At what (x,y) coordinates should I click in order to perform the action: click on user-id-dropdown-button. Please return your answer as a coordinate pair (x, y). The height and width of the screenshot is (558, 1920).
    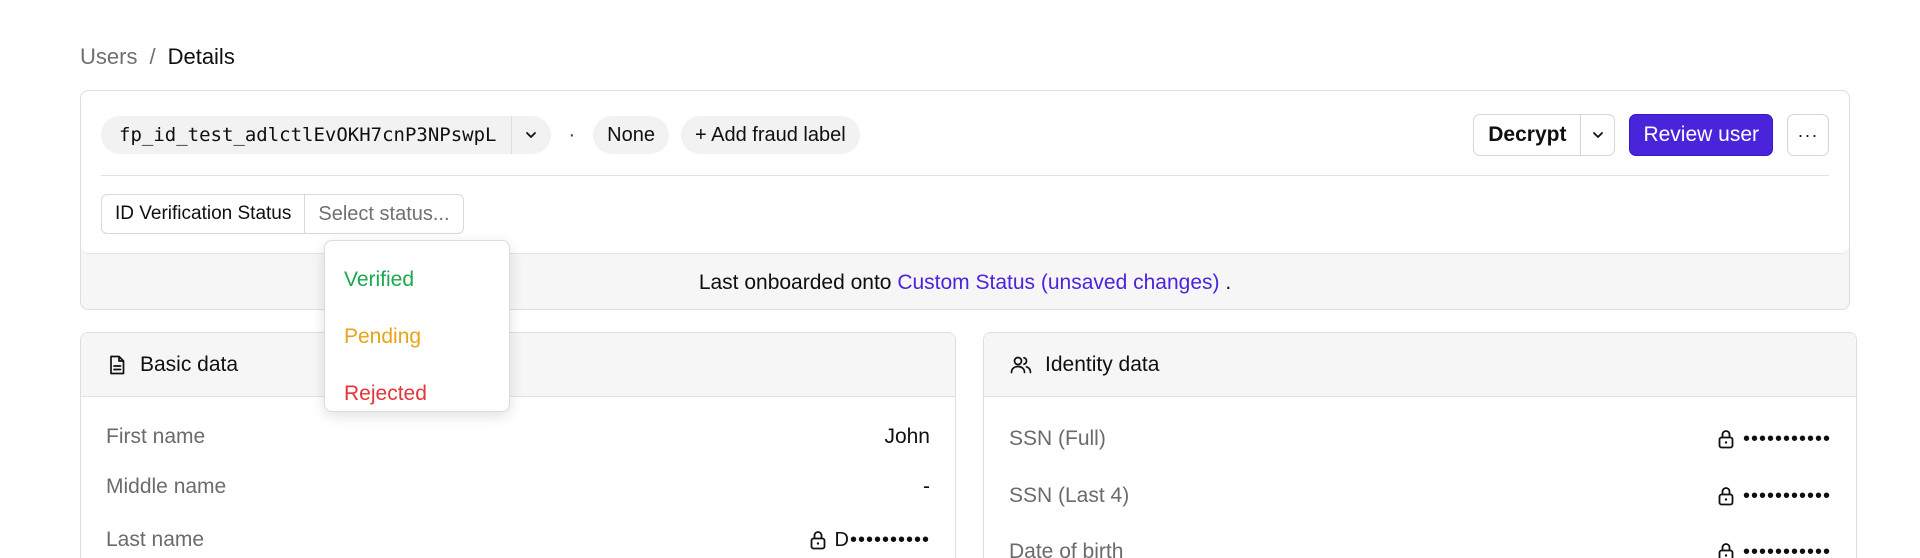
    Looking at the image, I should click on (530, 135).